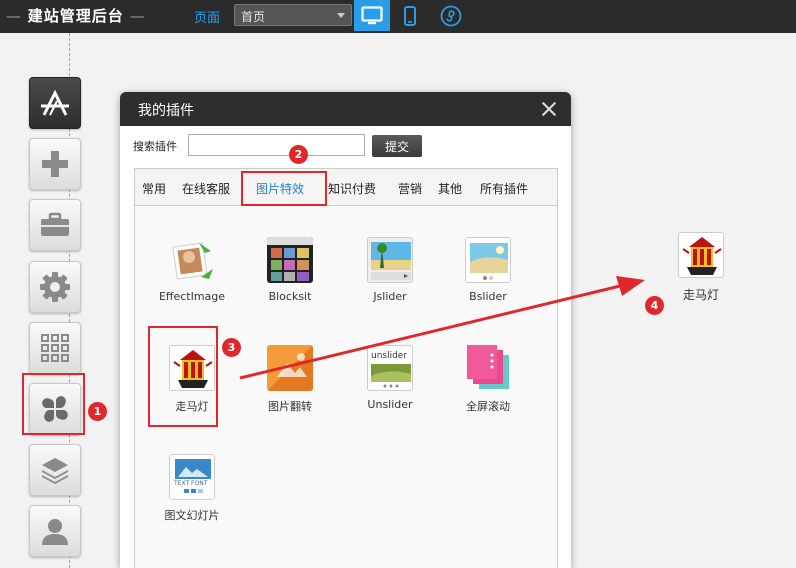 The height and width of the screenshot is (568, 796). I want to click on plugin-item-image-flip: 图片翻转, so click(290, 379).